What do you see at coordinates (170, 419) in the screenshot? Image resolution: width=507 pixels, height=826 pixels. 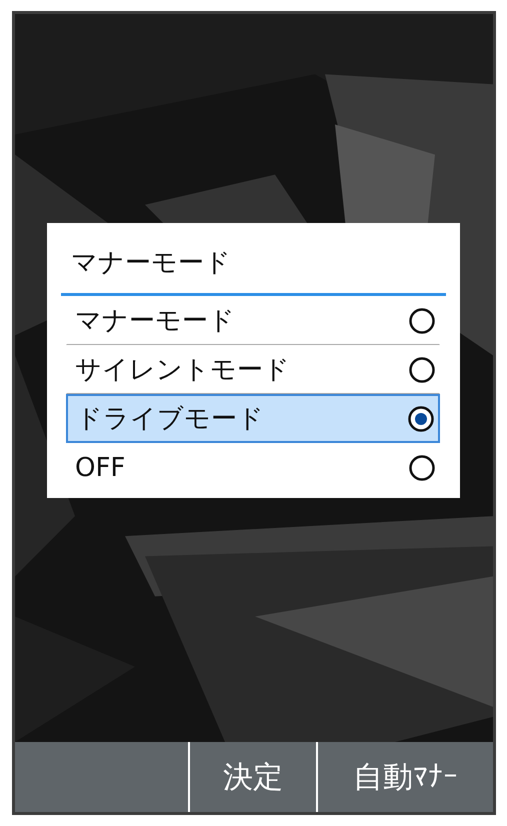 I see `option-label: ドライブモード` at bounding box center [170, 419].